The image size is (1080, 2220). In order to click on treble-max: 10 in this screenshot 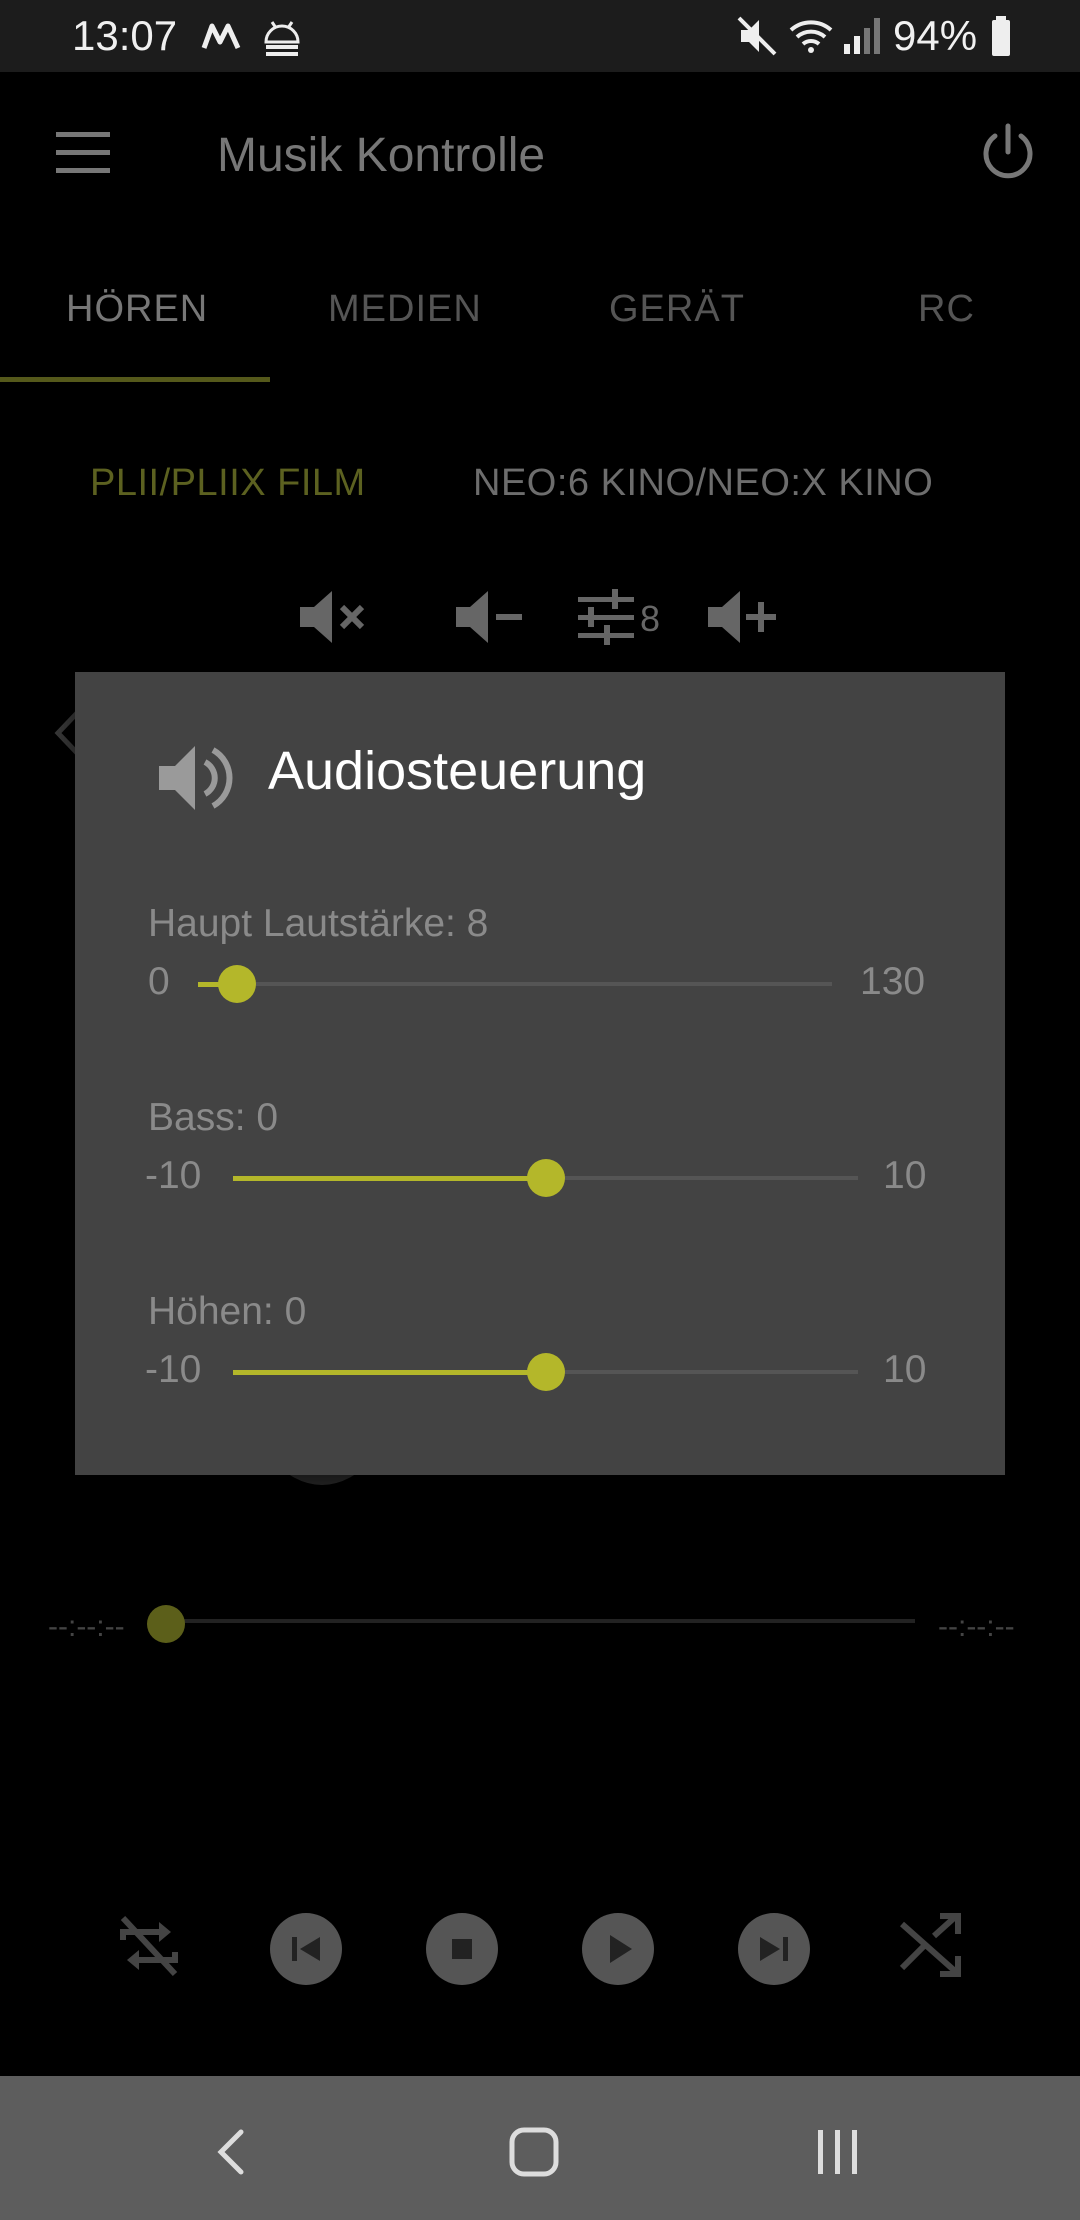, I will do `click(905, 1369)`.